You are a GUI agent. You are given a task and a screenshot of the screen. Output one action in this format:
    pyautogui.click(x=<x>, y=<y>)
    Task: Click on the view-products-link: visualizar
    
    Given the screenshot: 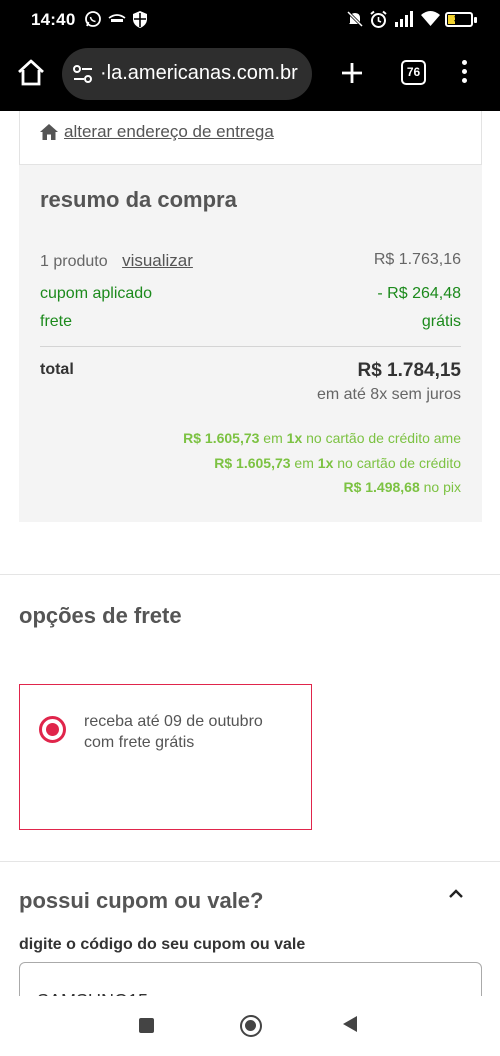 What is the action you would take?
    pyautogui.click(x=157, y=260)
    